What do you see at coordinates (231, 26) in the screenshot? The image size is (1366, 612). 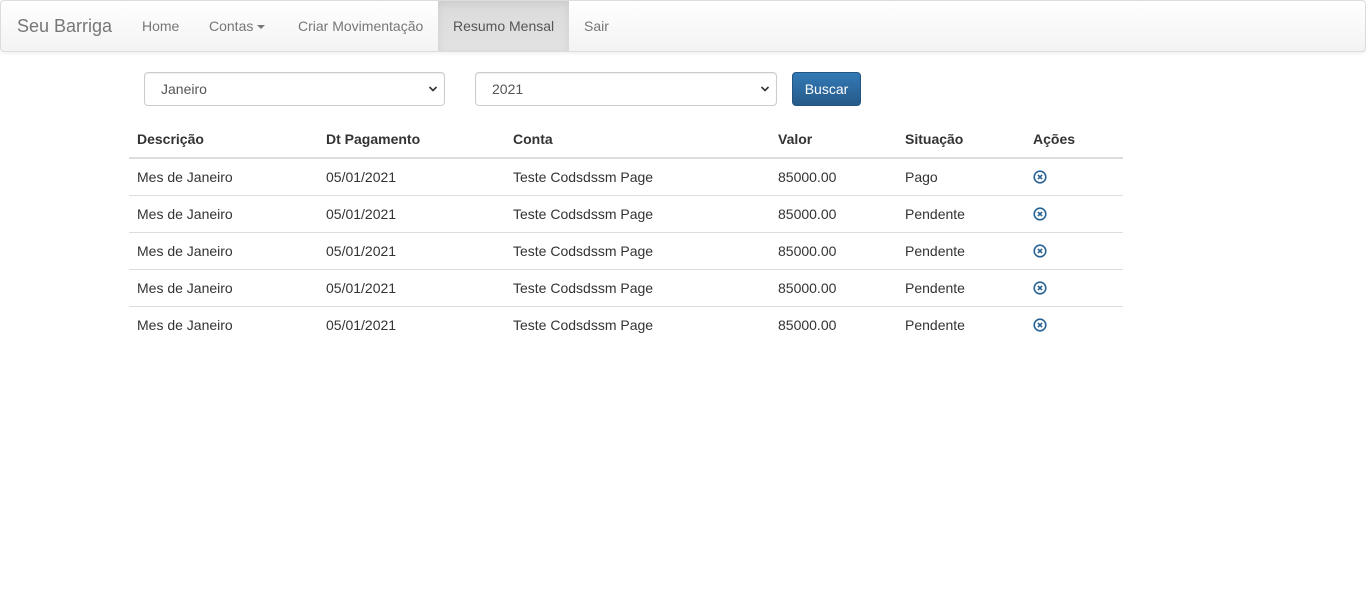 I see `nav-contas-label: Contas` at bounding box center [231, 26].